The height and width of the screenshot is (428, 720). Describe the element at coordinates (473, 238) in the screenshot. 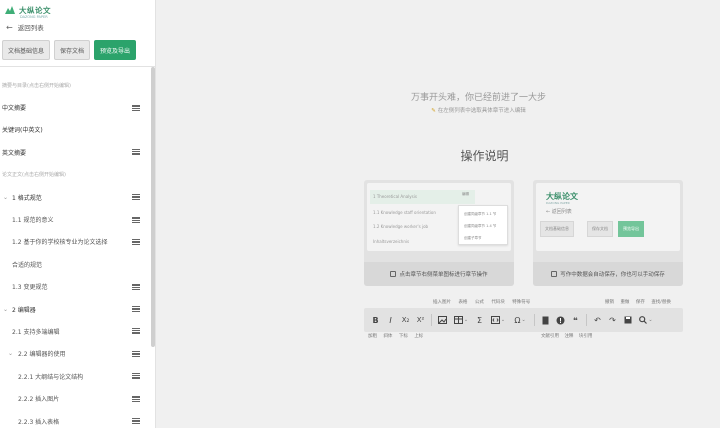

I see `popup-item: 创建子章节` at that location.